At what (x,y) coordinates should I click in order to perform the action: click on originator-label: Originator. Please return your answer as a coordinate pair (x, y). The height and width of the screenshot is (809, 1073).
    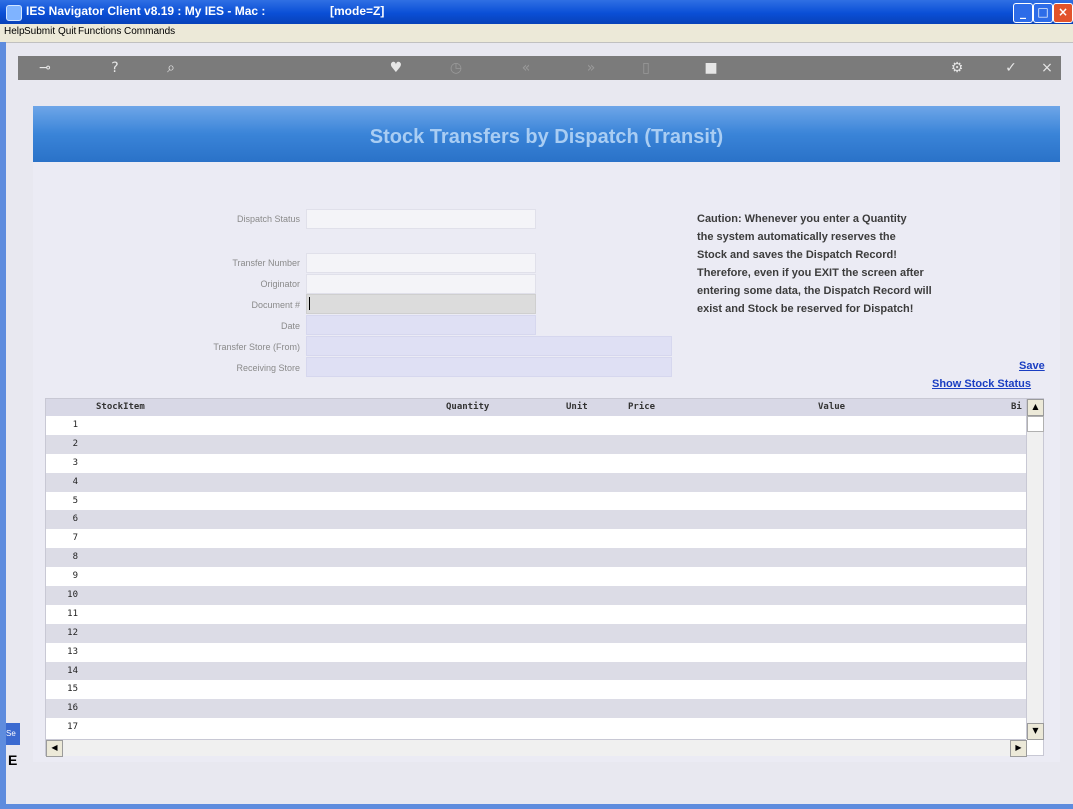
    Looking at the image, I should click on (280, 284).